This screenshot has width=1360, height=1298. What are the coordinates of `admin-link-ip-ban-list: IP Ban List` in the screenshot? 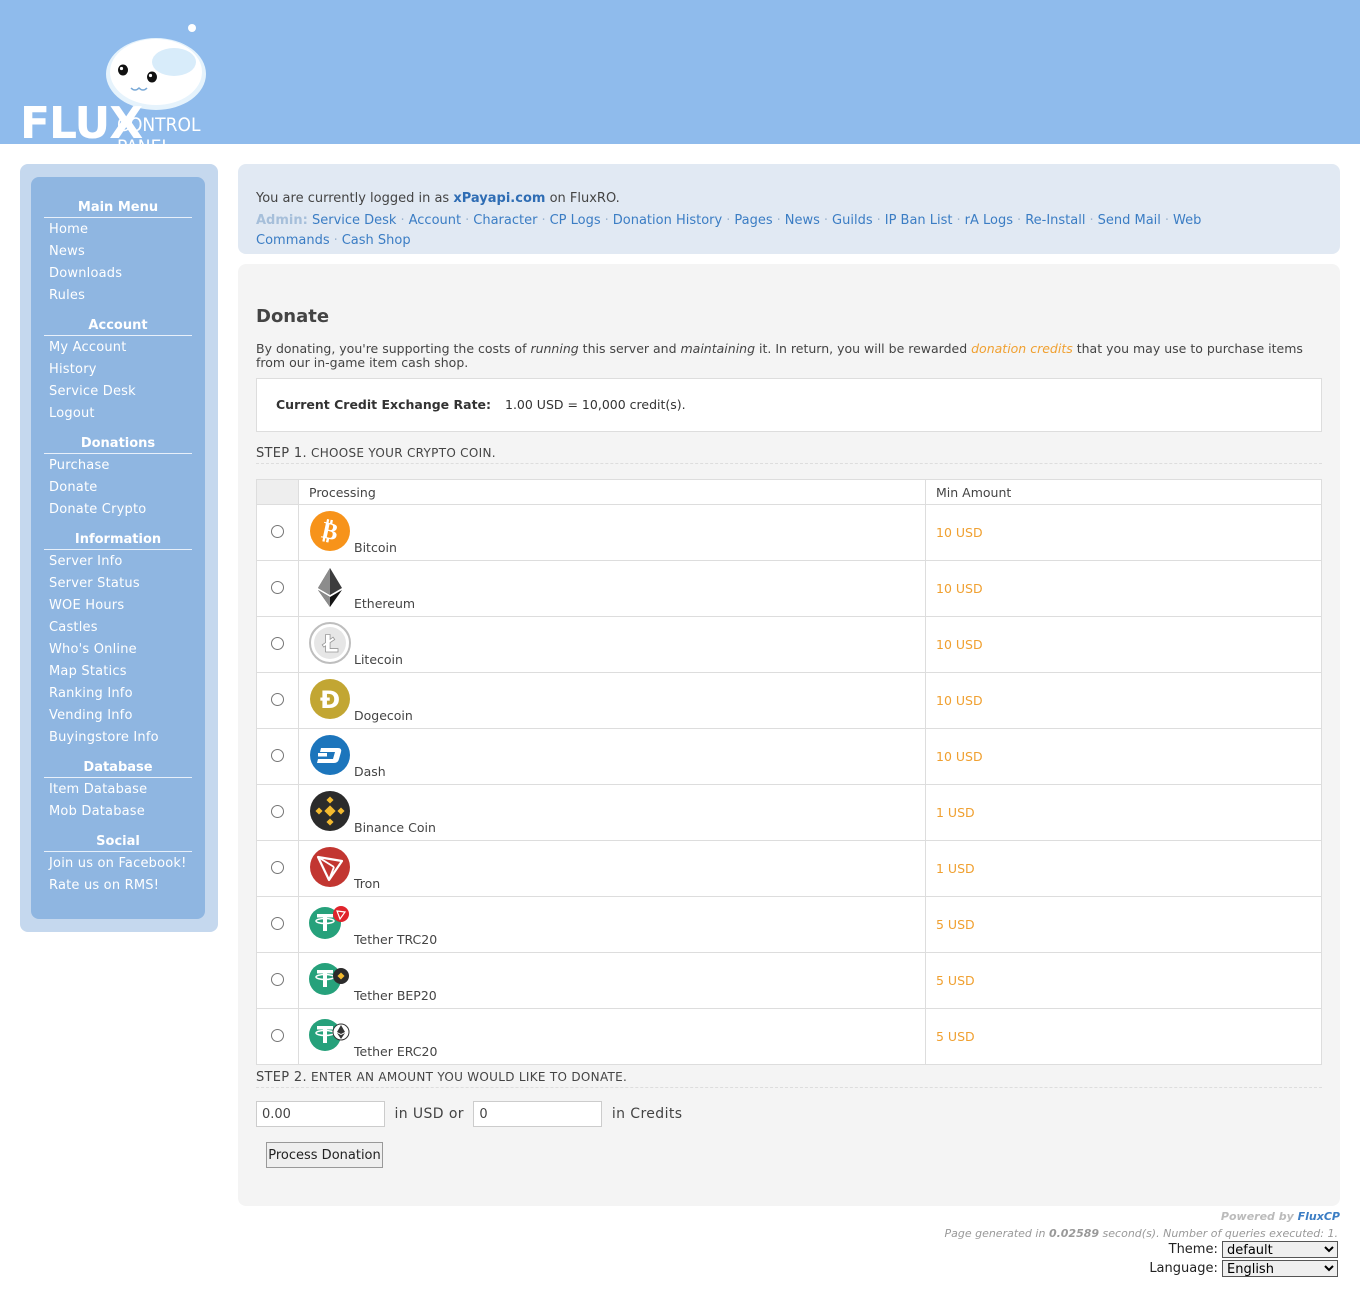 It's located at (919, 220).